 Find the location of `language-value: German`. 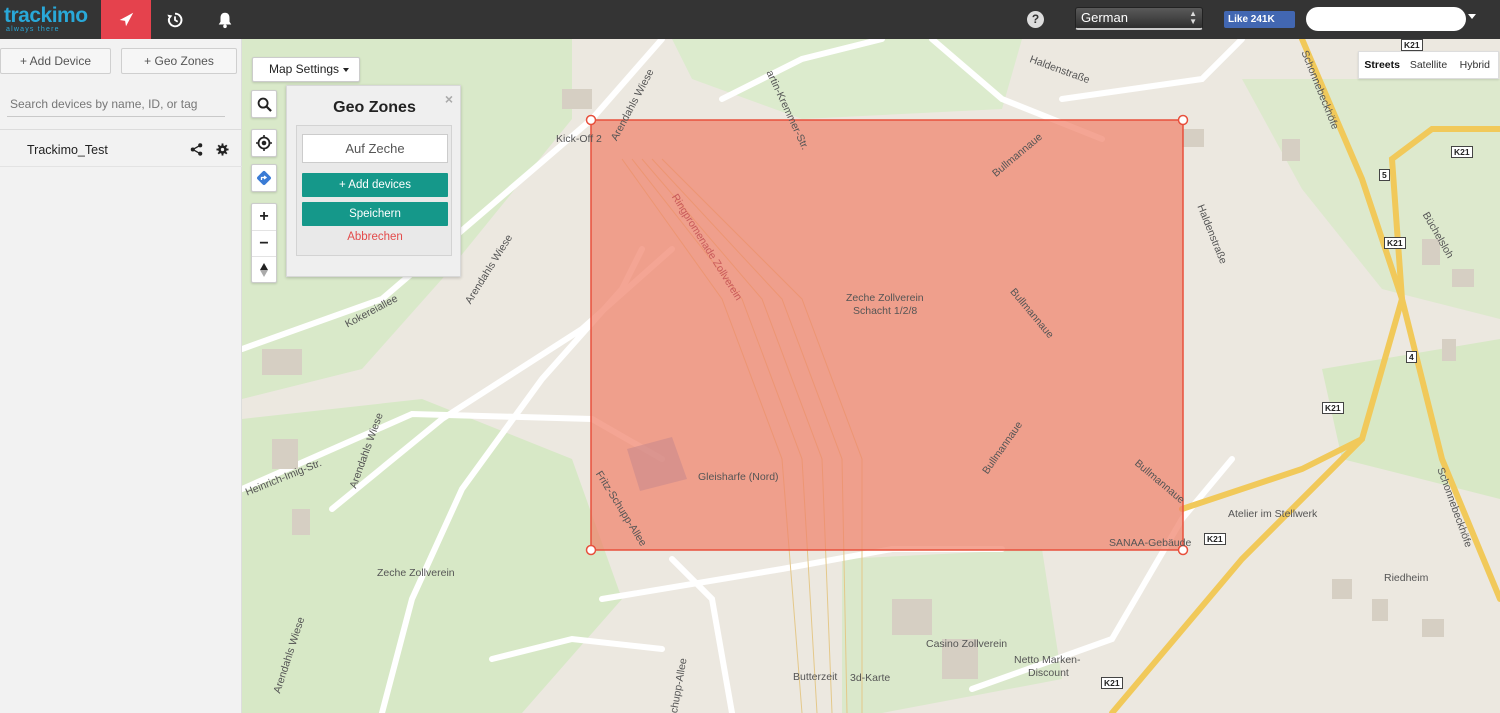

language-value: German is located at coordinates (1104, 17).